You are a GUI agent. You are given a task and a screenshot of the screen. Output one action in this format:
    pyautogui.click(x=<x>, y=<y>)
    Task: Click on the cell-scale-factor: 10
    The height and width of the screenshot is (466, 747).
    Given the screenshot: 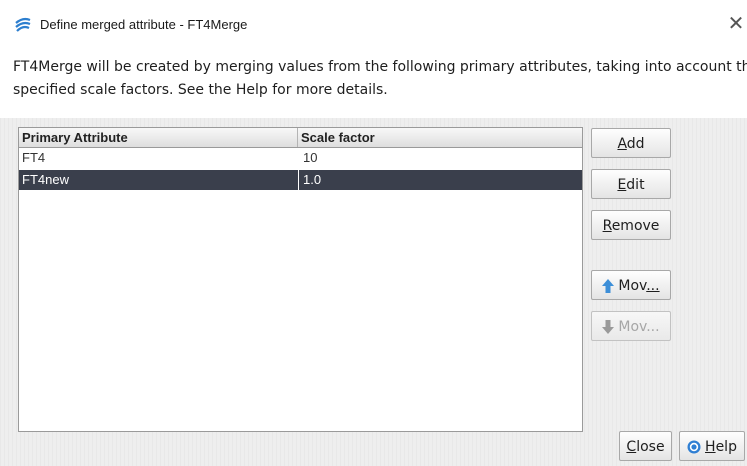 What is the action you would take?
    pyautogui.click(x=310, y=158)
    